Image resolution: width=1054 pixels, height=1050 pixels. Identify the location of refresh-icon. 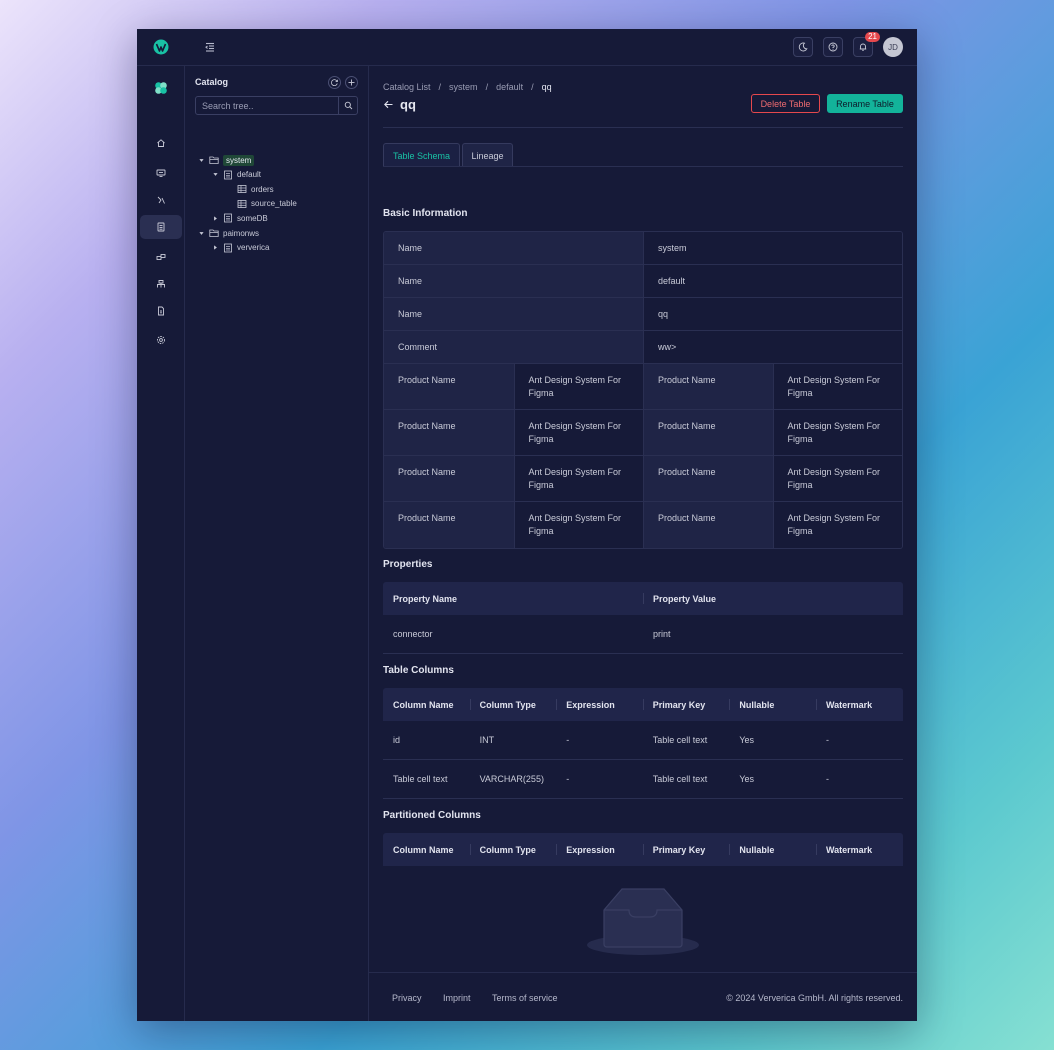
(334, 83).